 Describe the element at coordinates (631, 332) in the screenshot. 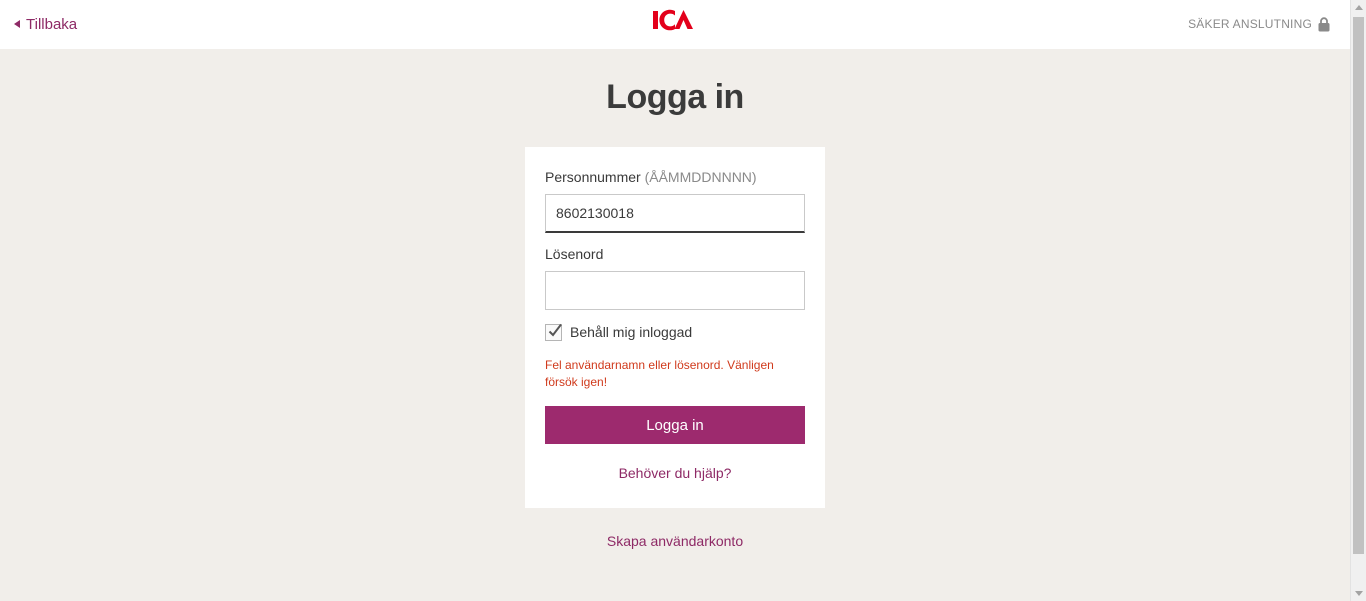

I see `remember-me-label: Behåll mig inloggad` at that location.